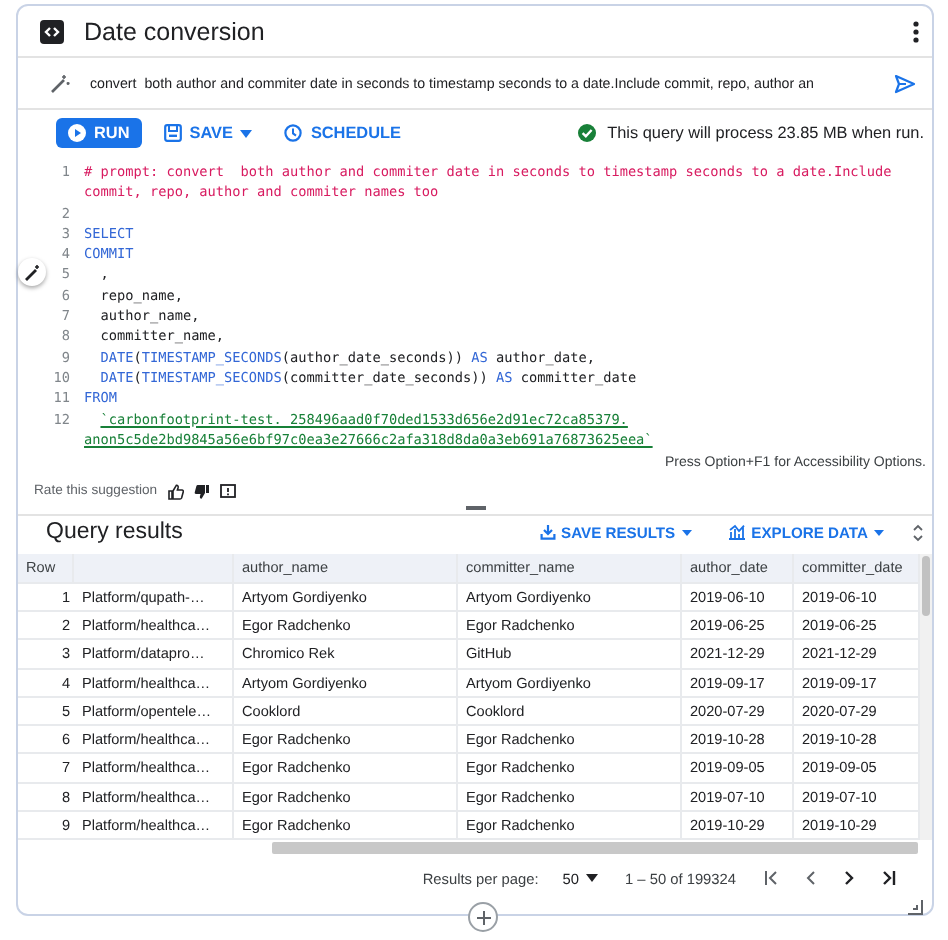  Describe the element at coordinates (765, 133) in the screenshot. I see `query-estimate: This query will process 23.85 MB when run.` at that location.